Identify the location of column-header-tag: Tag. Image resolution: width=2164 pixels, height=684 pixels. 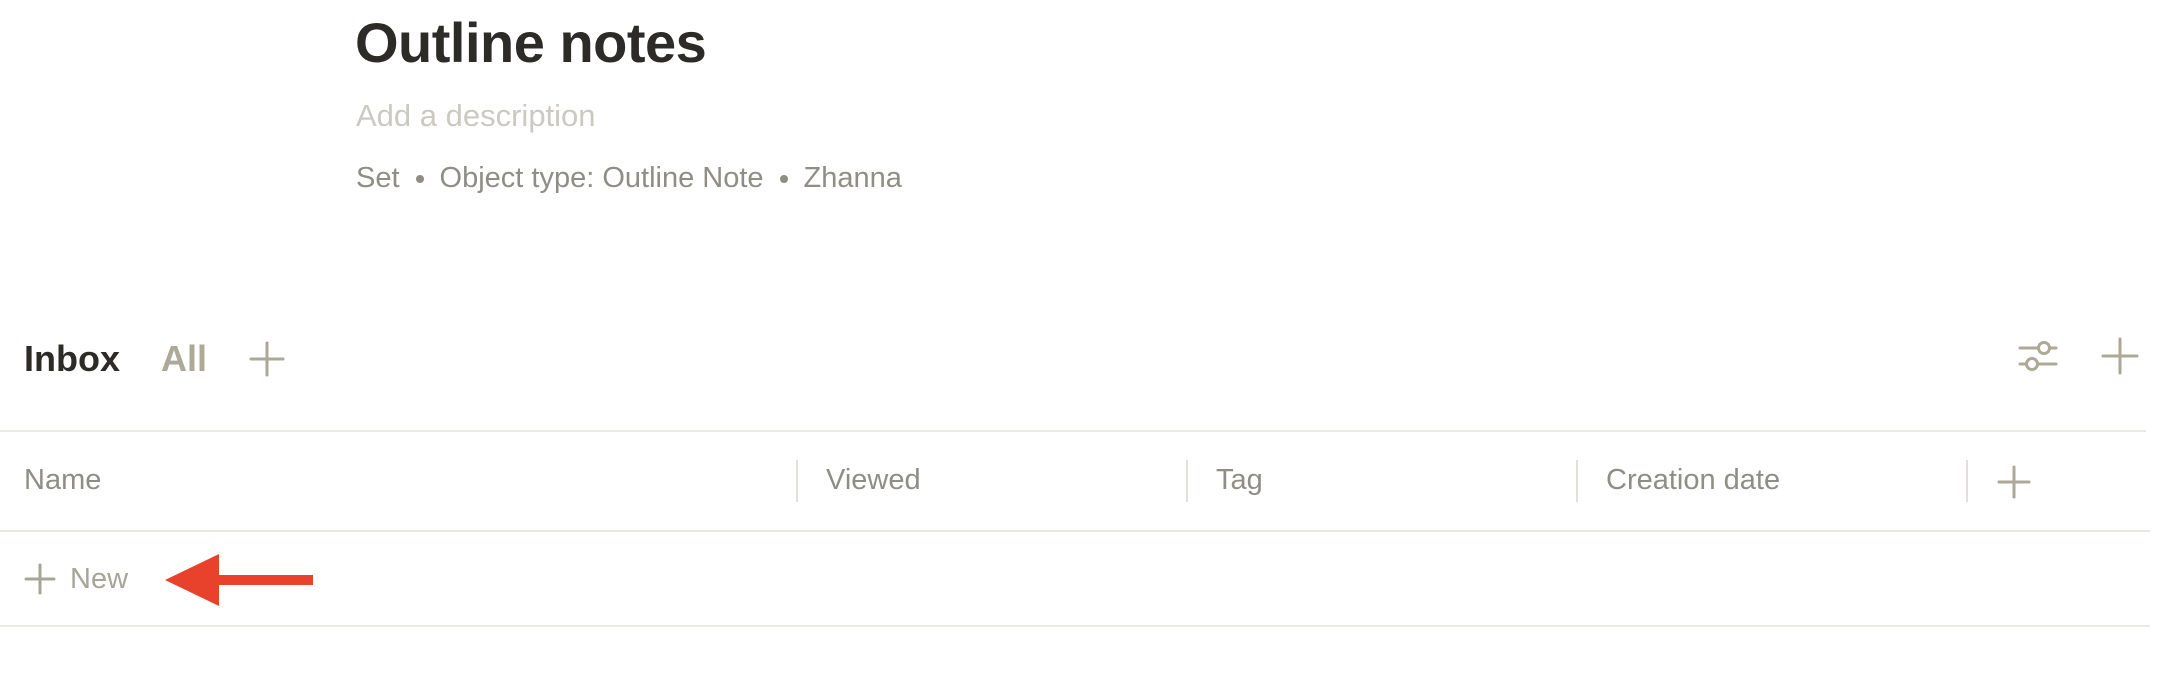
(1239, 480).